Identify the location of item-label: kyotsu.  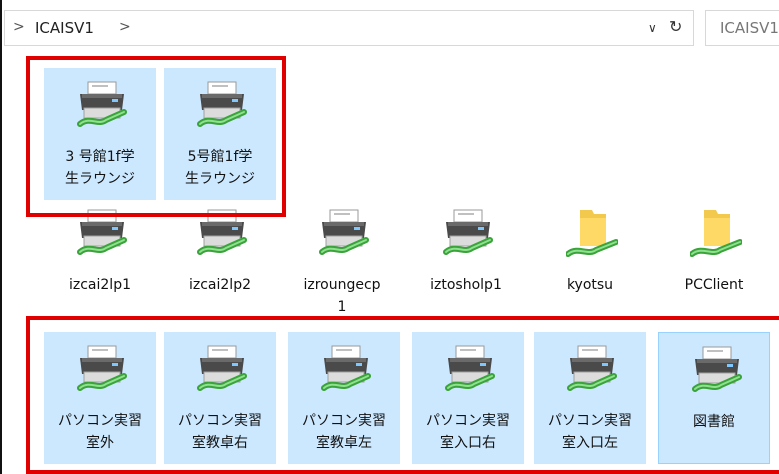
(590, 285).